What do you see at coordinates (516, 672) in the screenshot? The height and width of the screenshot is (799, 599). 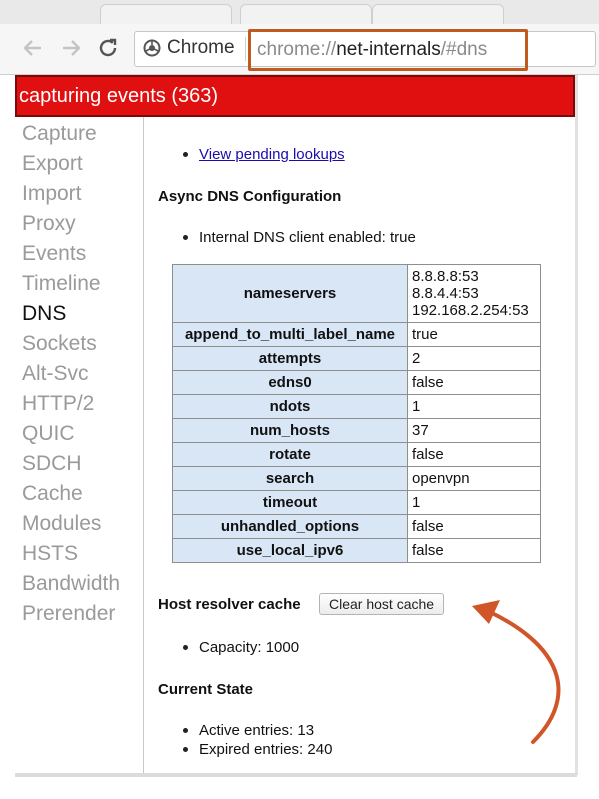 I see `annotation-arrow-icon` at bounding box center [516, 672].